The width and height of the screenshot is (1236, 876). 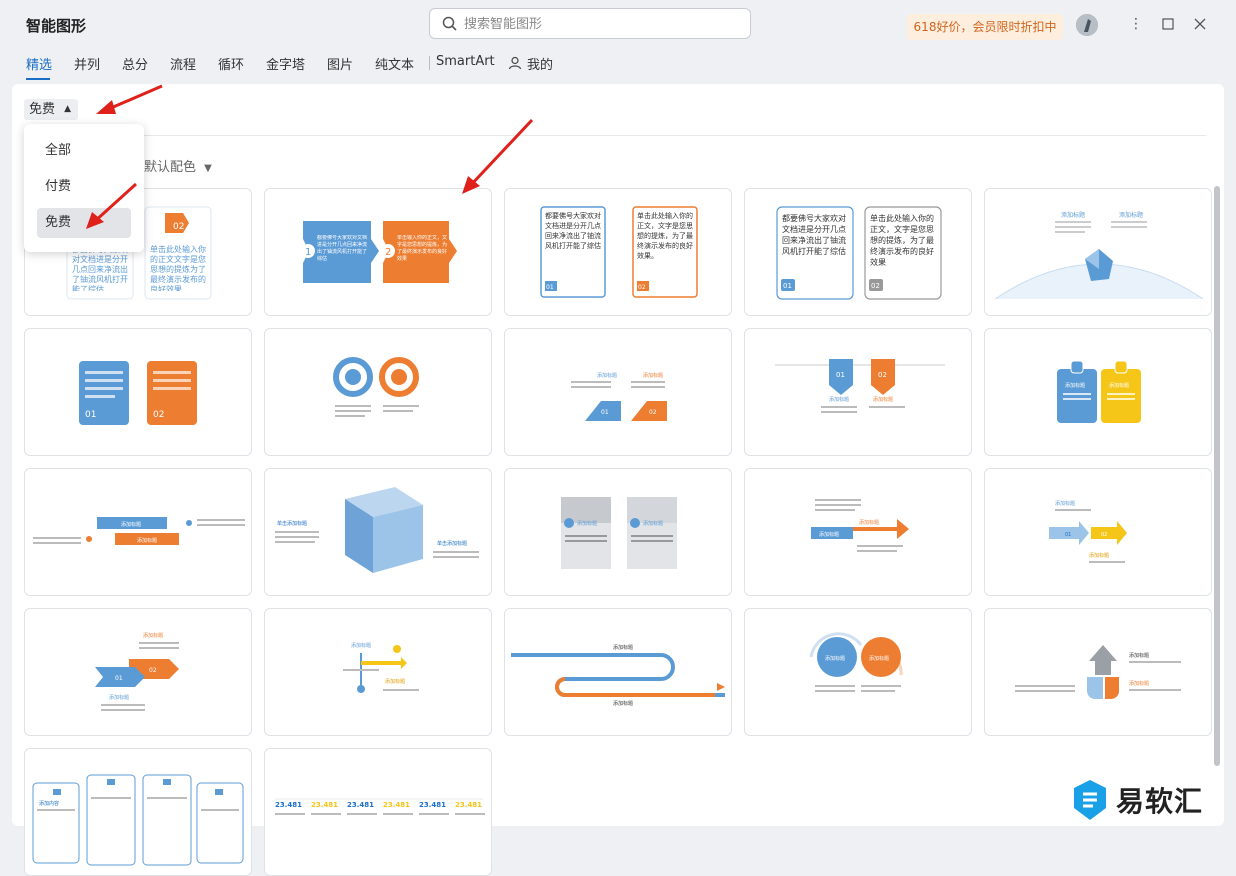 What do you see at coordinates (49, 803) in the screenshot?
I see `svg-text: 添加内容` at bounding box center [49, 803].